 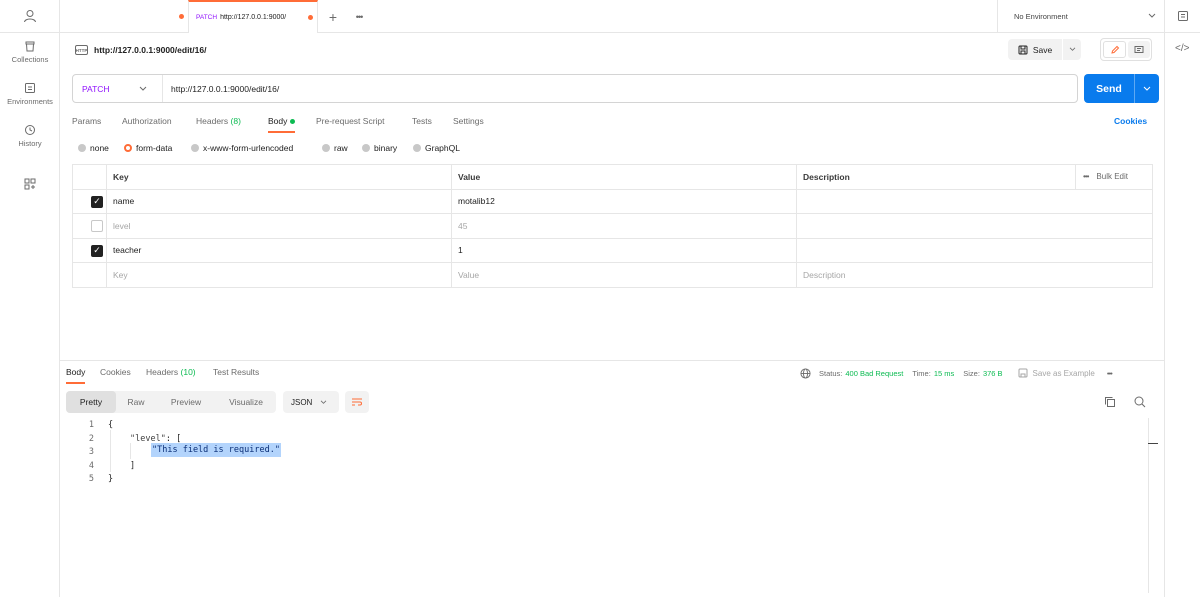 I want to click on sidebar-item-environments: Environments, so click(x=30, y=94).